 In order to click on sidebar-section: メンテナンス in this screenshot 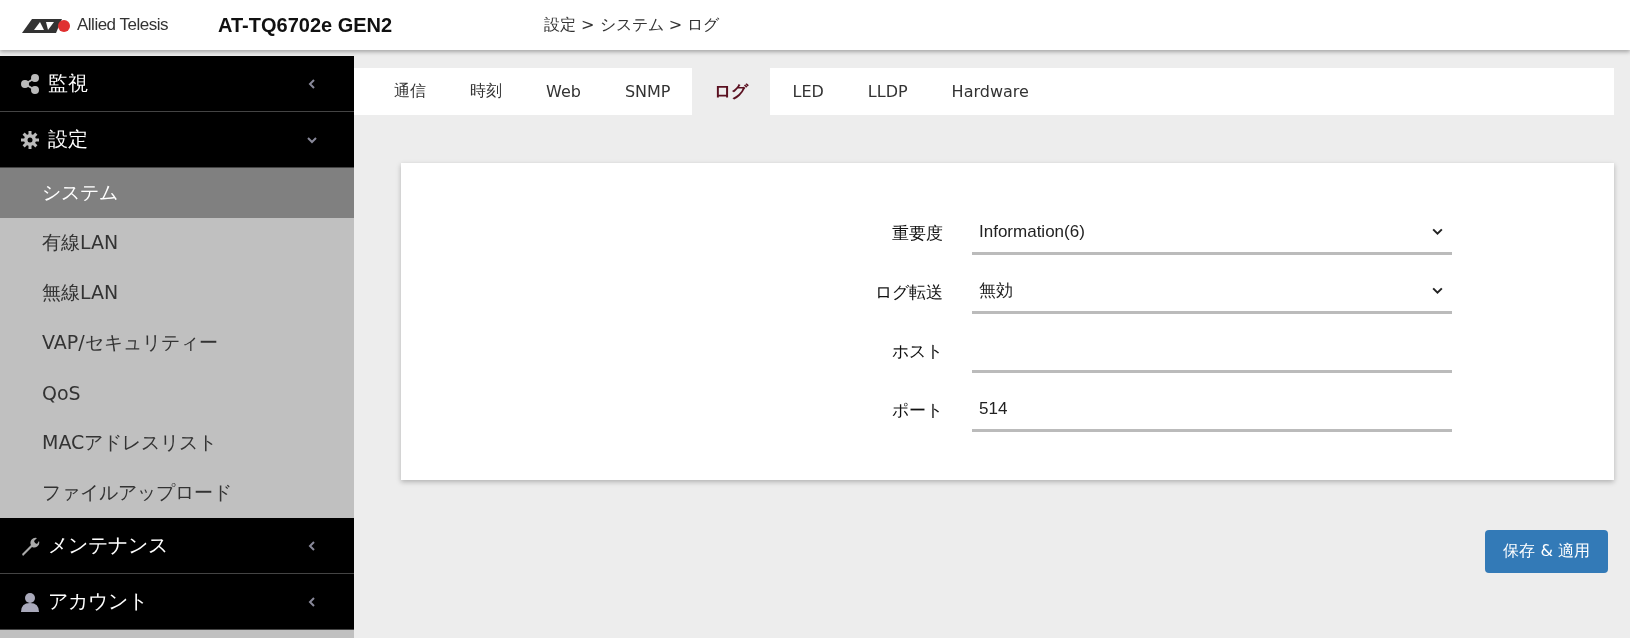, I will do `click(177, 546)`.